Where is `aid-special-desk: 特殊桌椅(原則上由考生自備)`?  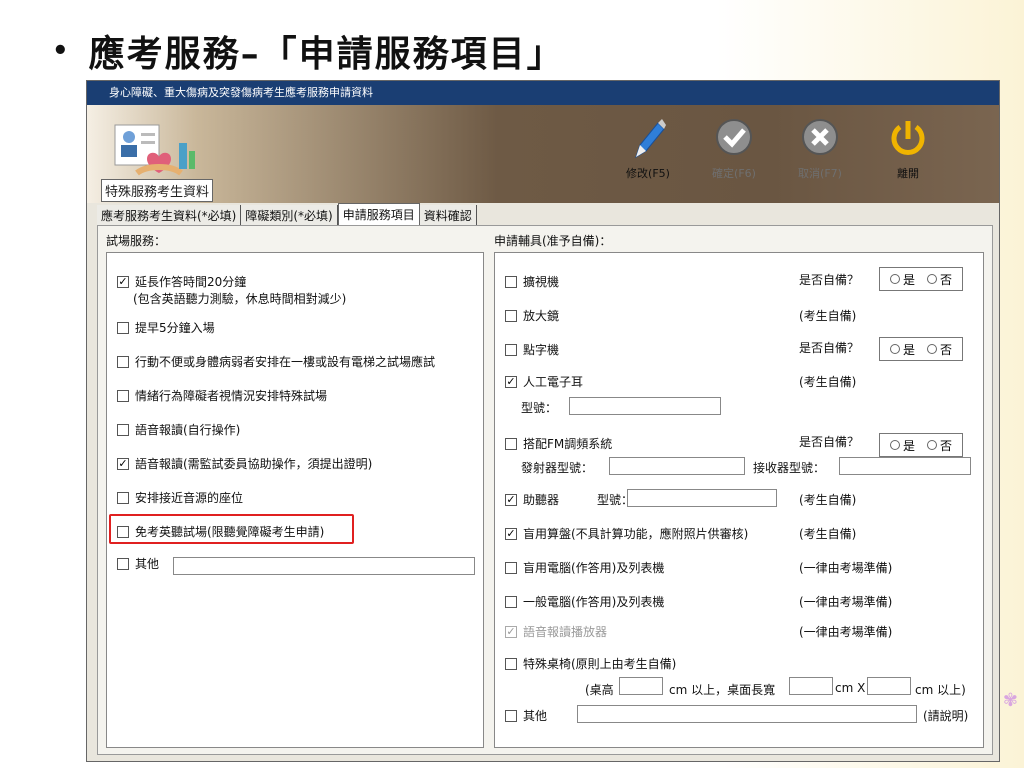
aid-special-desk: 特殊桌椅(原則上由考生自備) is located at coordinates (590, 663).